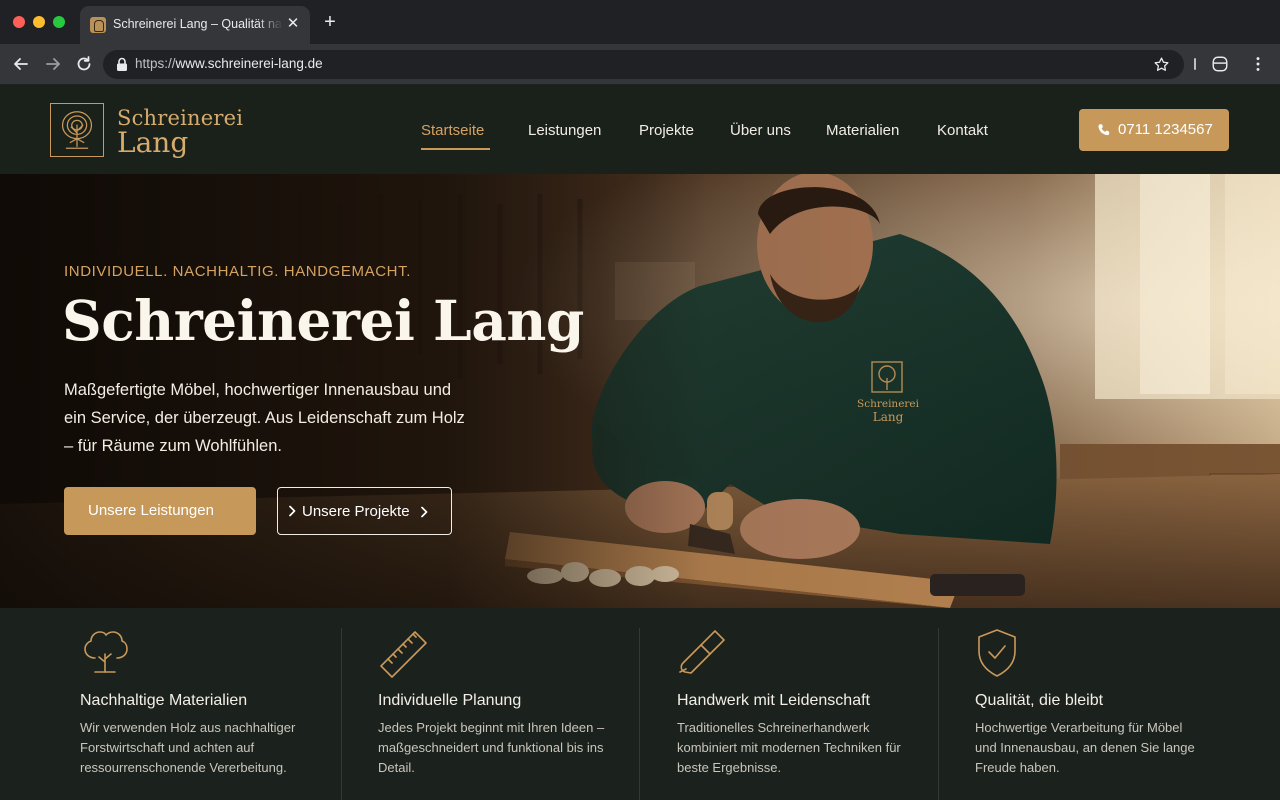 The image size is (1280, 800). I want to click on new-tab-button: +, so click(330, 22).